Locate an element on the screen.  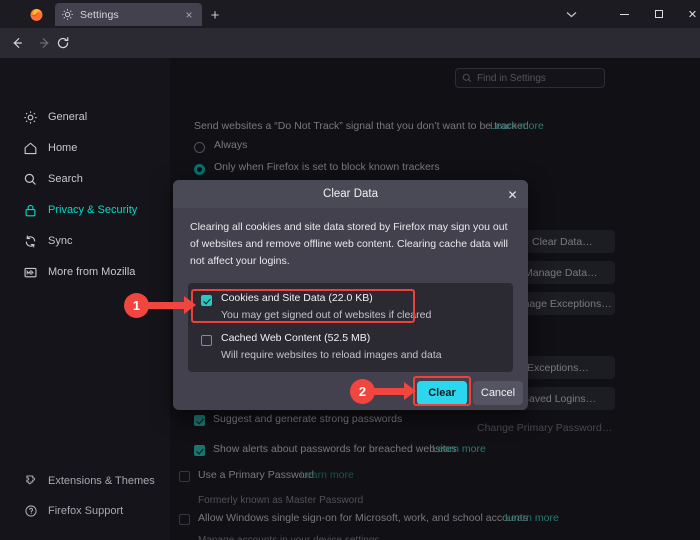
extensions-icon is located at coordinates (30, 481).